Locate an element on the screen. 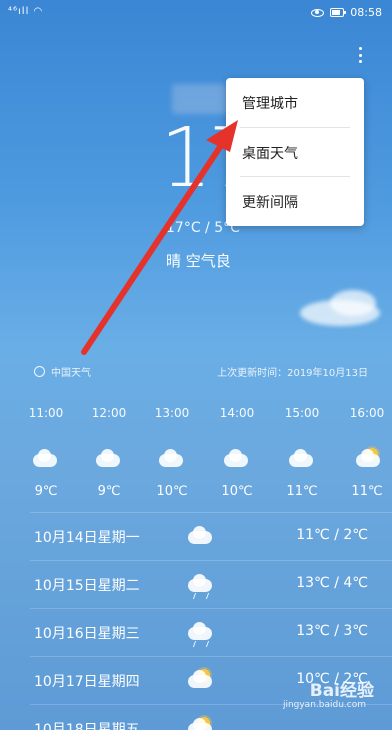  watermark-brand: Bai经验 is located at coordinates (341, 691).